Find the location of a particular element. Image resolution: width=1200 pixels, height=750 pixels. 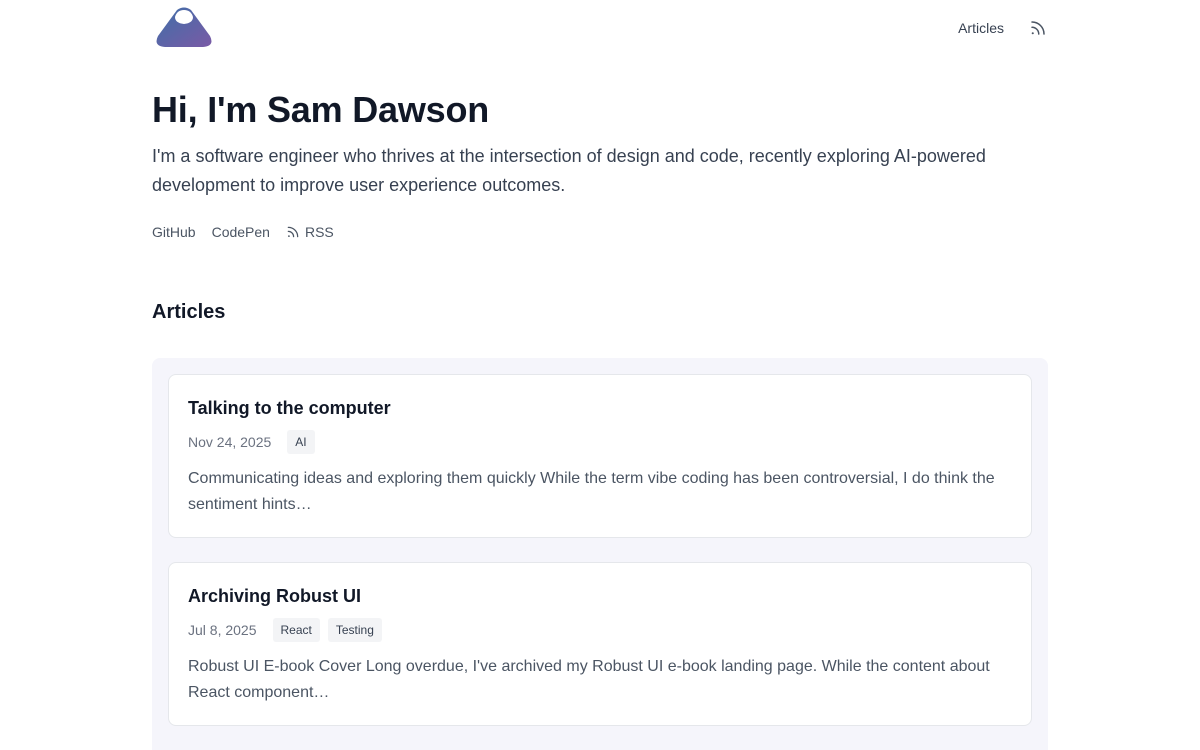

social-links: GitHub CodePen RSS is located at coordinates (251, 232).